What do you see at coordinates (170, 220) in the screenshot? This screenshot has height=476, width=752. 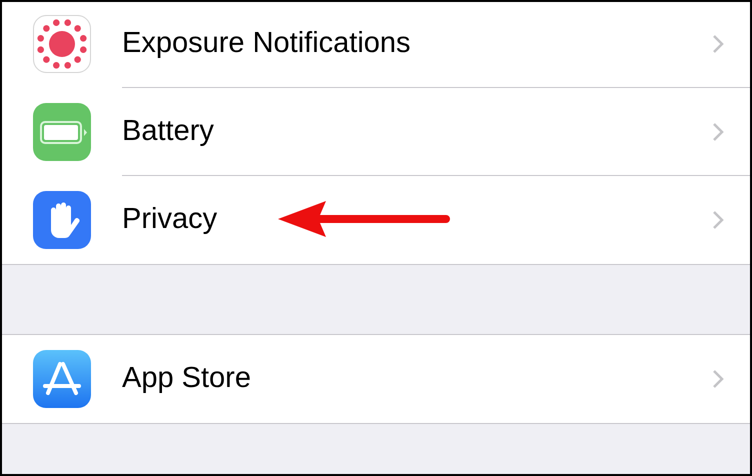 I see `row-label: Privacy` at bounding box center [170, 220].